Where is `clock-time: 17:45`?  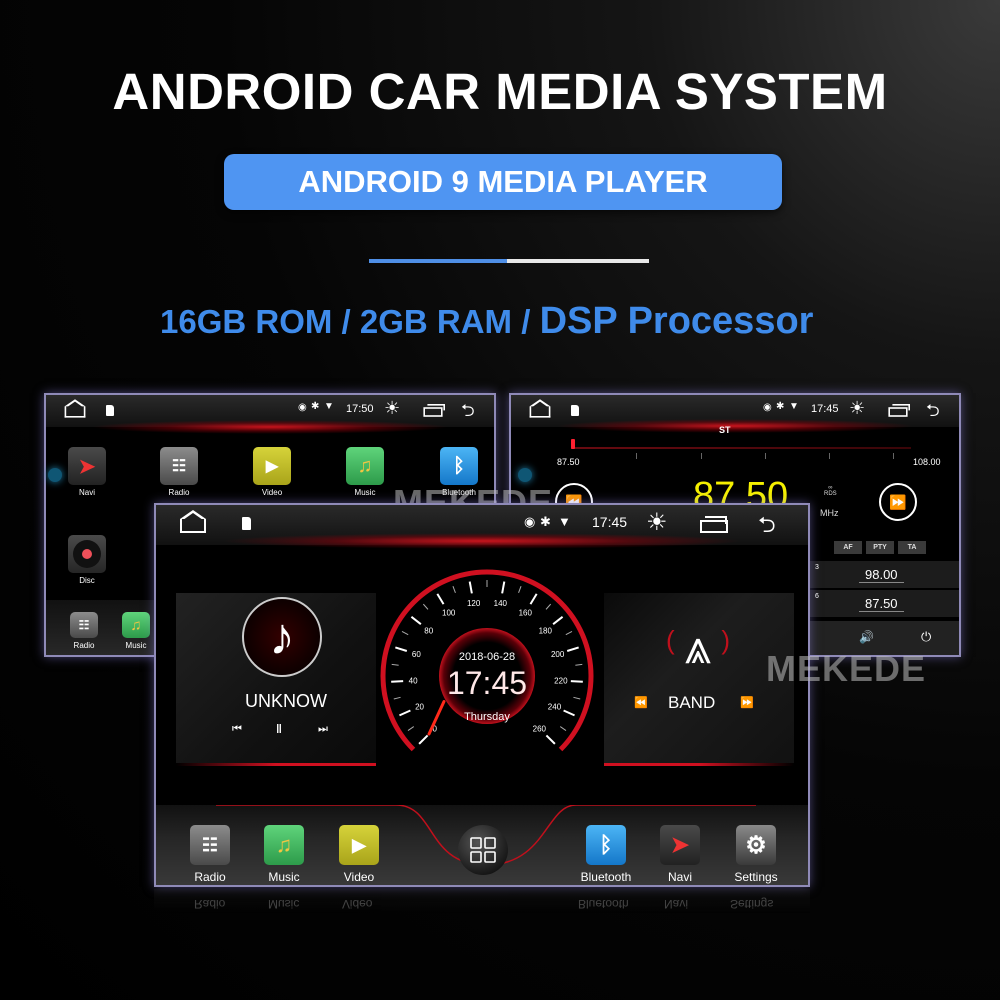
clock-time: 17:45 is located at coordinates (487, 683).